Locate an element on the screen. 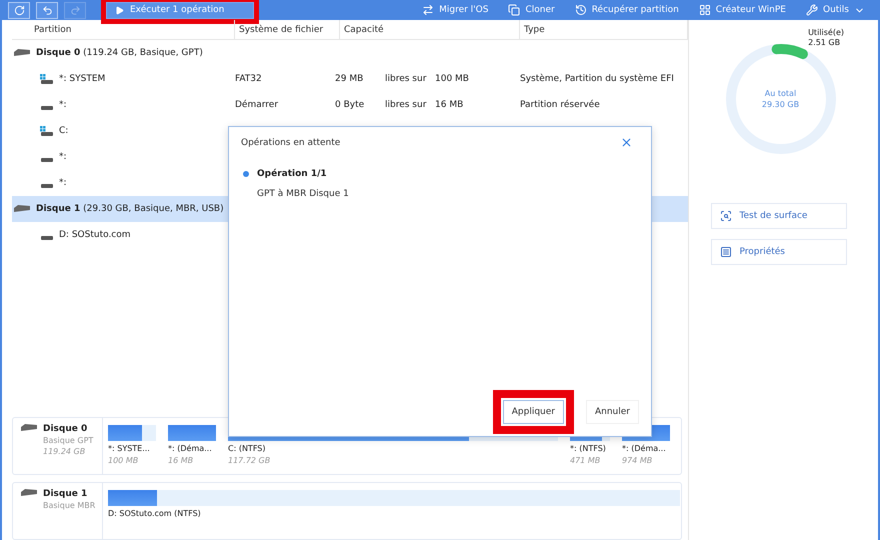  redo-icon is located at coordinates (75, 10).